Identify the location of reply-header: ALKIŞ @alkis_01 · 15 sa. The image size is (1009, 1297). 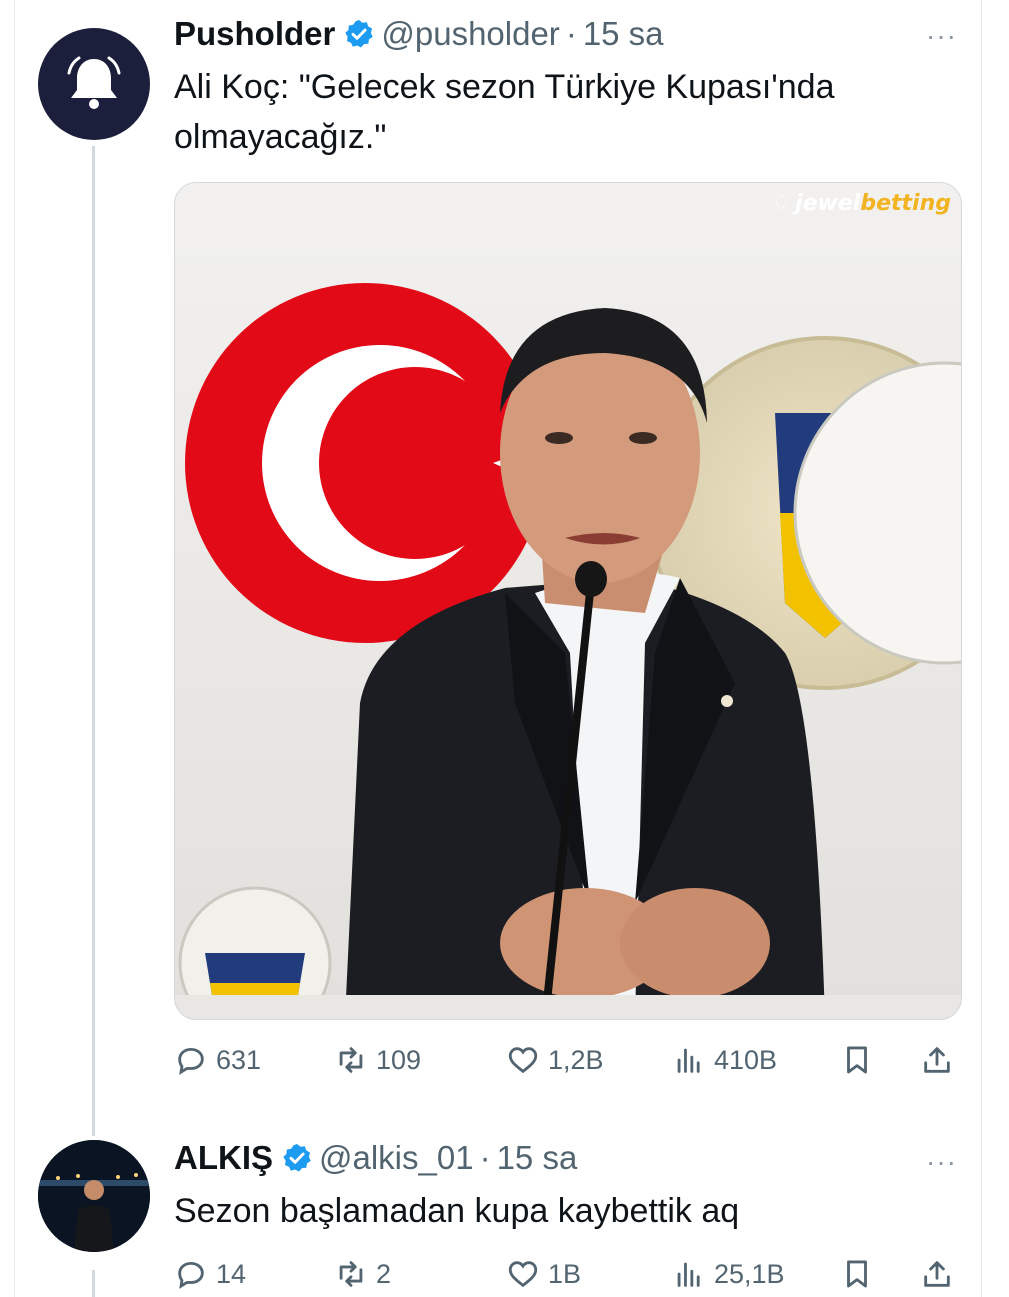
(375, 1158).